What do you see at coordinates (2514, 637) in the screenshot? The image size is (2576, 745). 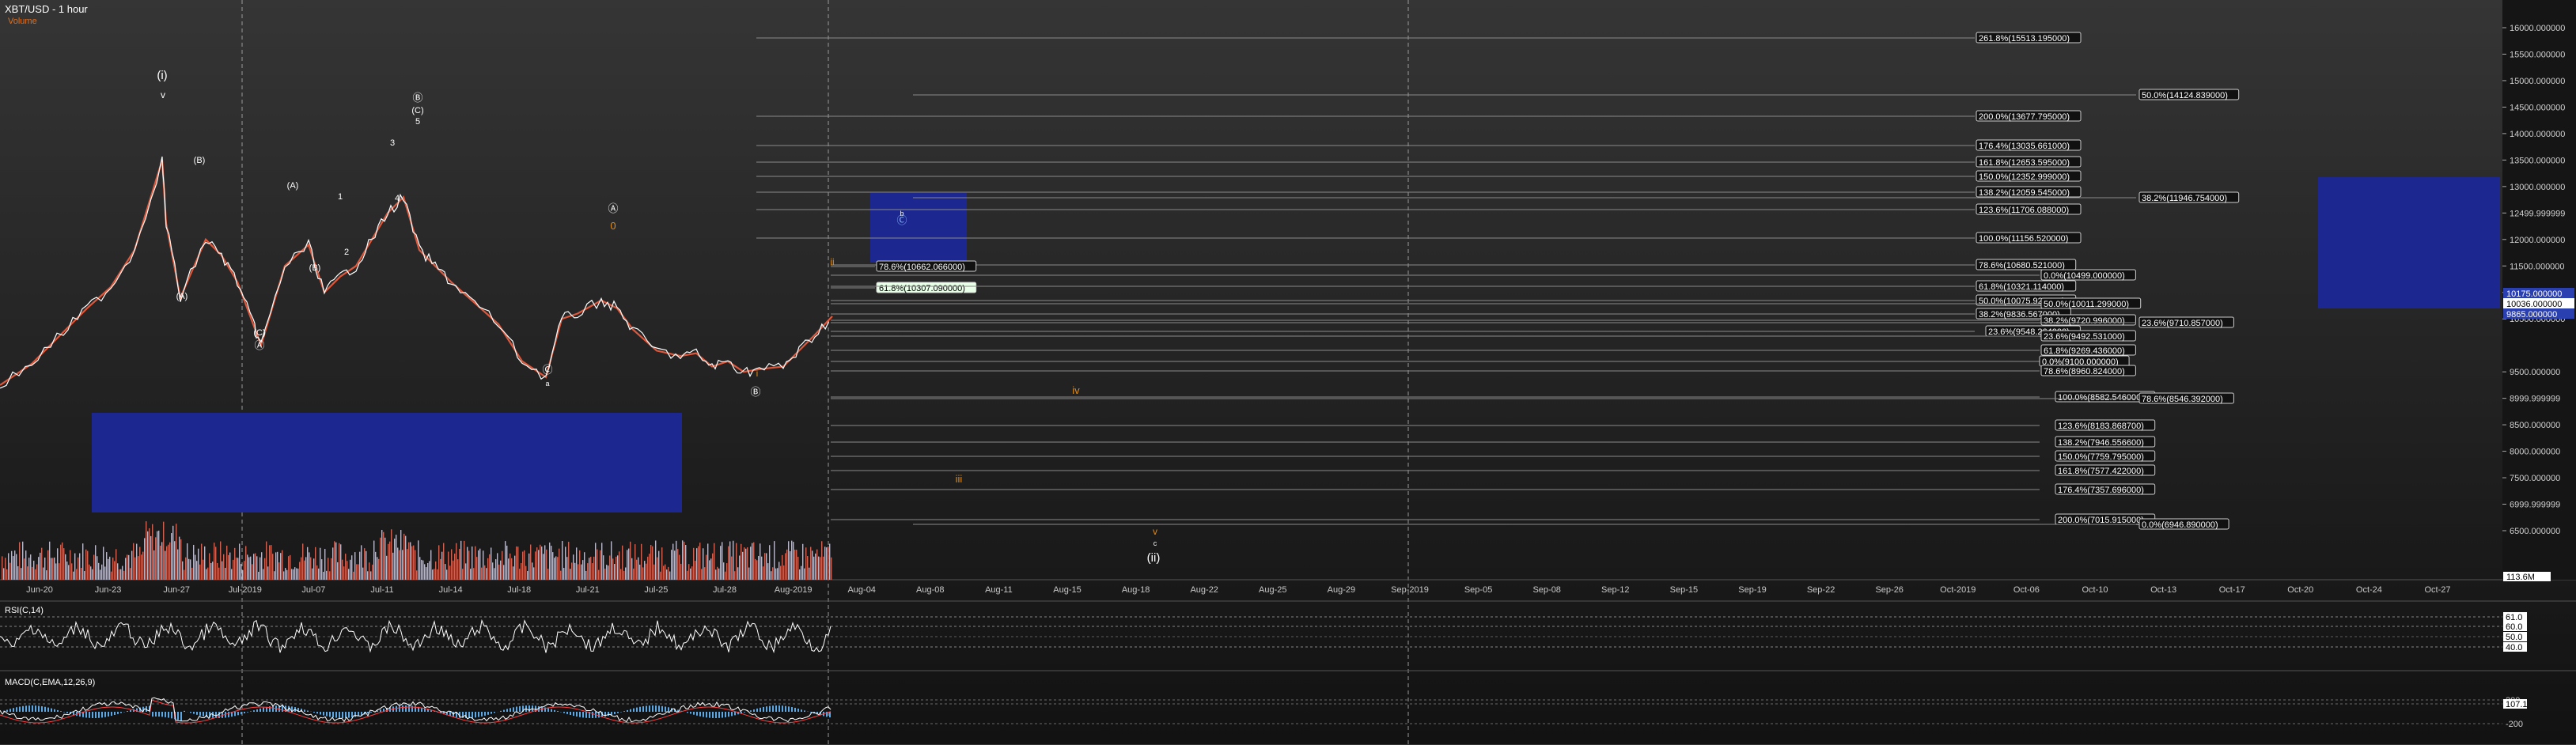 I see `rsi-level: 50.0` at bounding box center [2514, 637].